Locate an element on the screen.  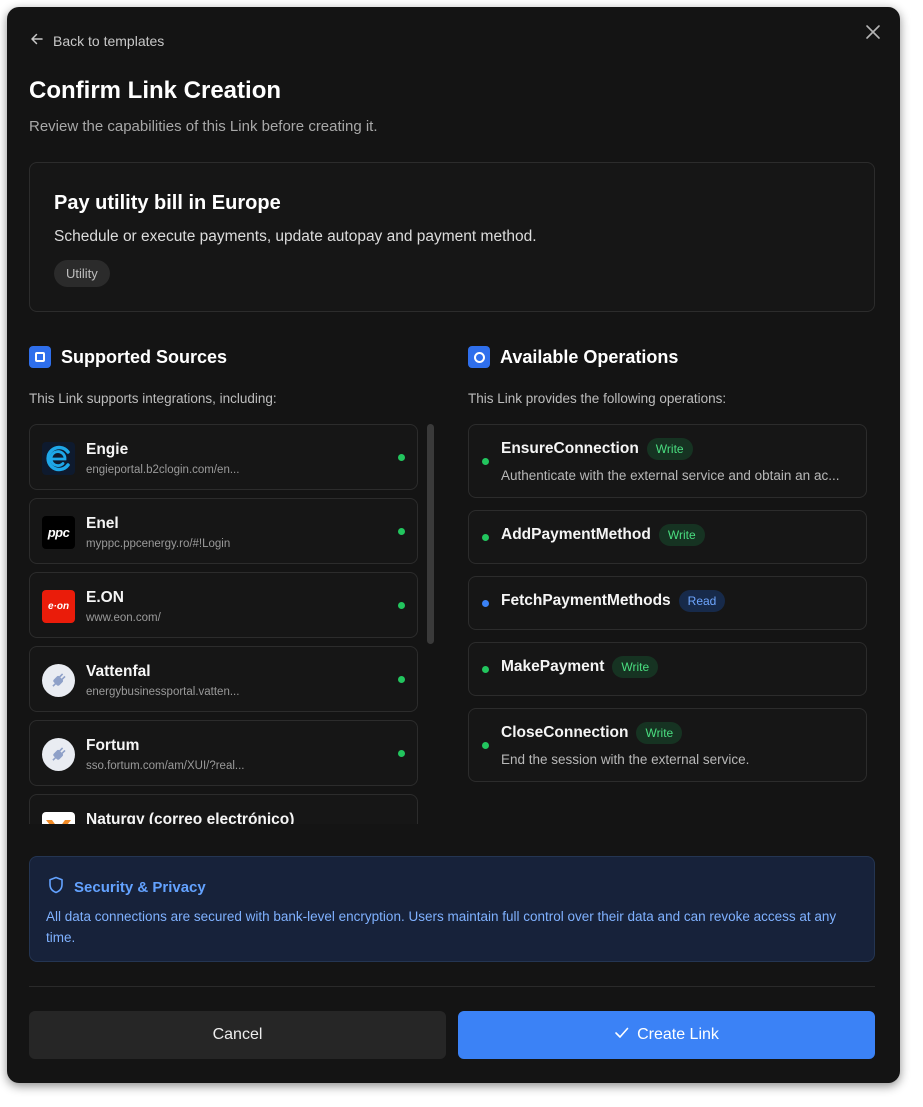
close-icon is located at coordinates (873, 32).